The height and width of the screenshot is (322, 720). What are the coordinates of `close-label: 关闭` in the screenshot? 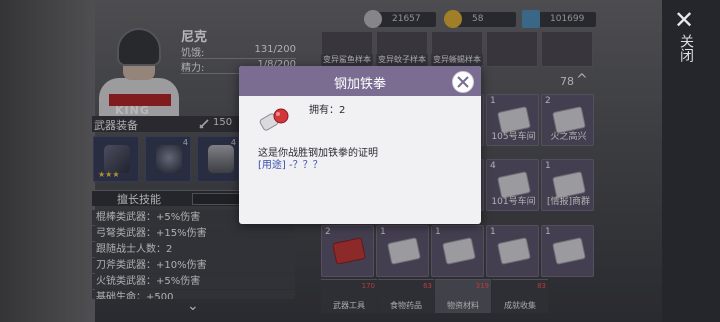 It's located at (684, 48).